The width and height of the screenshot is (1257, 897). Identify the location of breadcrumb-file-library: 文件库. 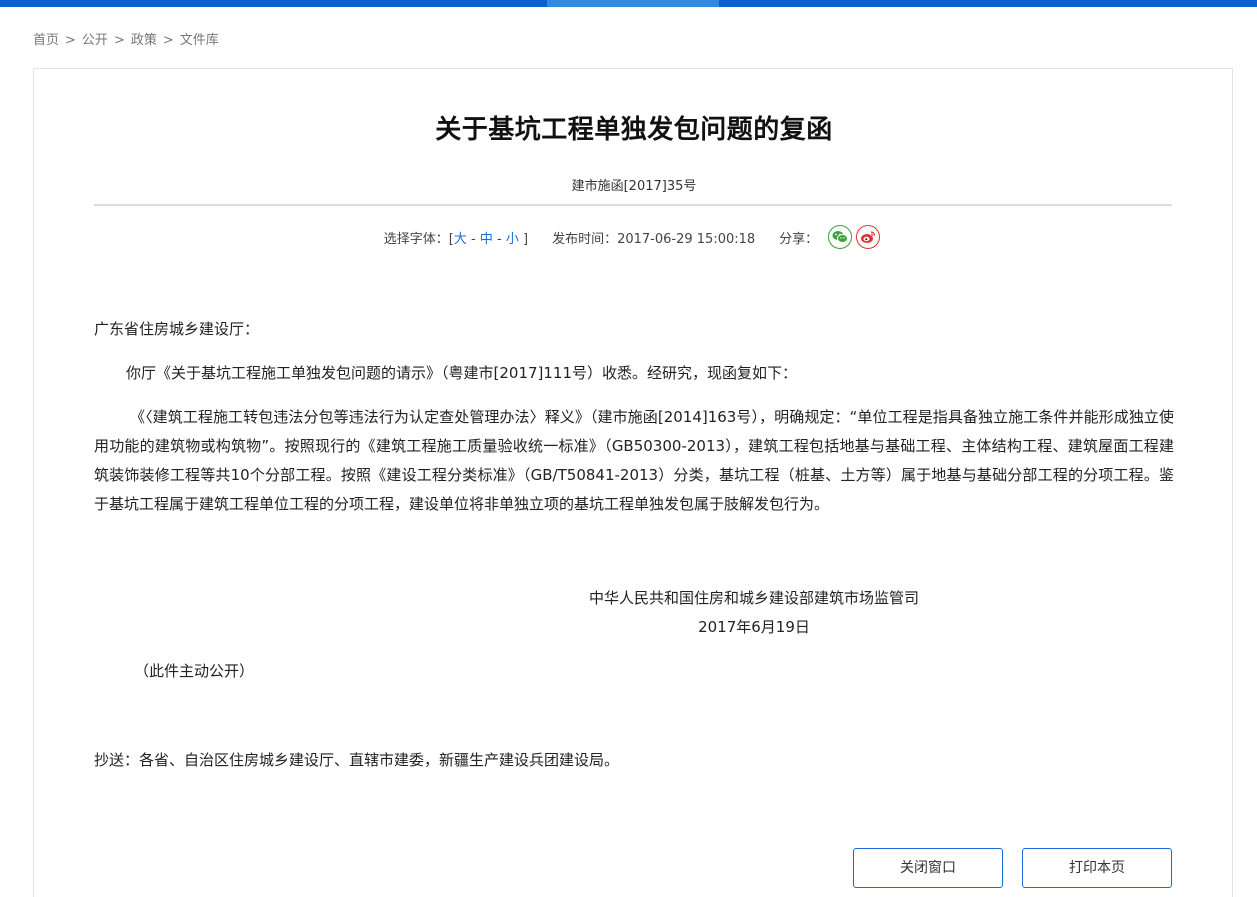
(199, 40).